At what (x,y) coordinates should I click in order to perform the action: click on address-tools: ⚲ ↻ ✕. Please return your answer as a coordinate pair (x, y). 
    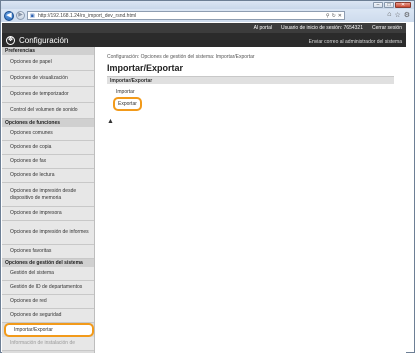
    Looking at the image, I should click on (335, 16).